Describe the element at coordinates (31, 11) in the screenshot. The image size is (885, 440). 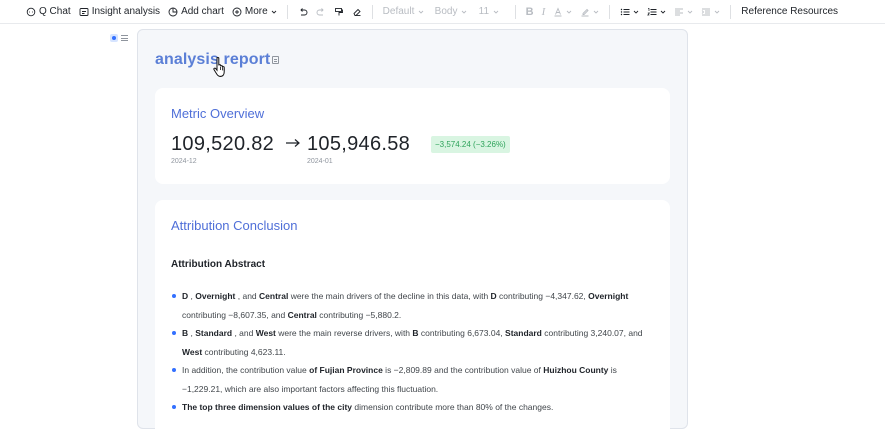
I see `chat-icon` at that location.